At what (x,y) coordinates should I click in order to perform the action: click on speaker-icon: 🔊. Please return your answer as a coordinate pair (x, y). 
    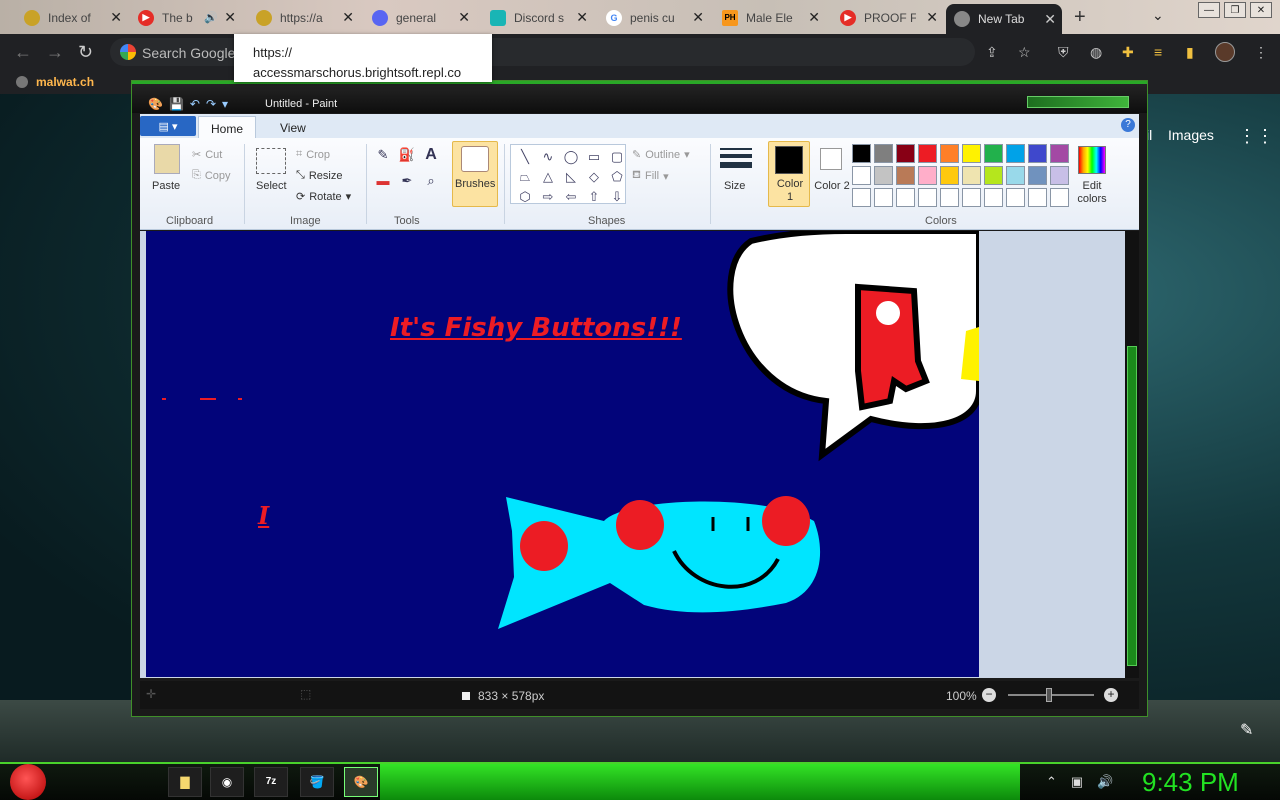
    Looking at the image, I should click on (211, 17).